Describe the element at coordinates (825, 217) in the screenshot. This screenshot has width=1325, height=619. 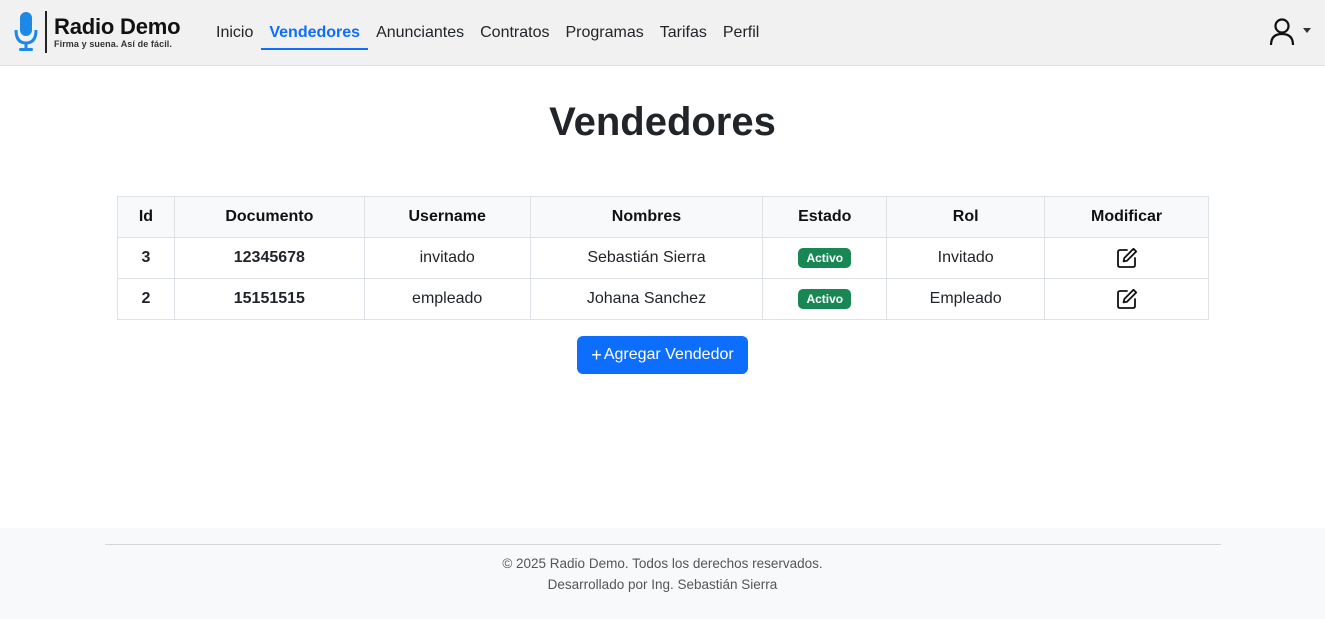
I see `column-header-estado: Estado` at that location.